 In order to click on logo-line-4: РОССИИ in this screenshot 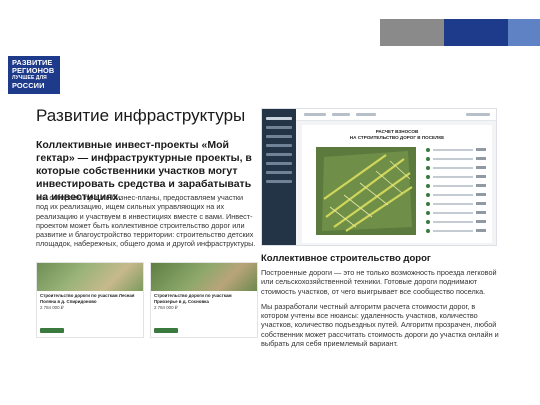, I will do `click(28, 86)`.